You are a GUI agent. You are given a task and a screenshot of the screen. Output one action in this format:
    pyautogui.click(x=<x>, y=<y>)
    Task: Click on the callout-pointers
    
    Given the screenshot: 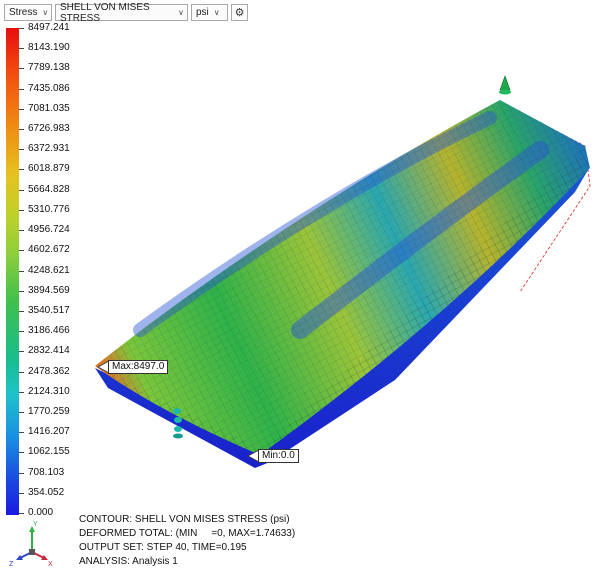 What is the action you would take?
    pyautogui.click(x=178, y=411)
    